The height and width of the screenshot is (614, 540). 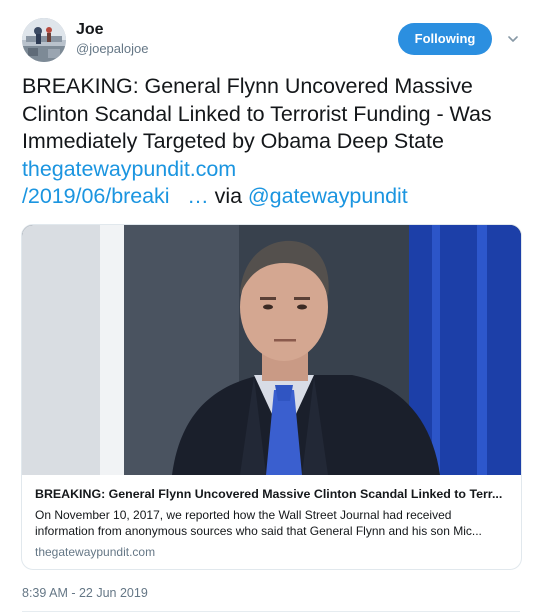 What do you see at coordinates (96, 196) in the screenshot?
I see `tweet-link-path: /2019/06/breaki` at bounding box center [96, 196].